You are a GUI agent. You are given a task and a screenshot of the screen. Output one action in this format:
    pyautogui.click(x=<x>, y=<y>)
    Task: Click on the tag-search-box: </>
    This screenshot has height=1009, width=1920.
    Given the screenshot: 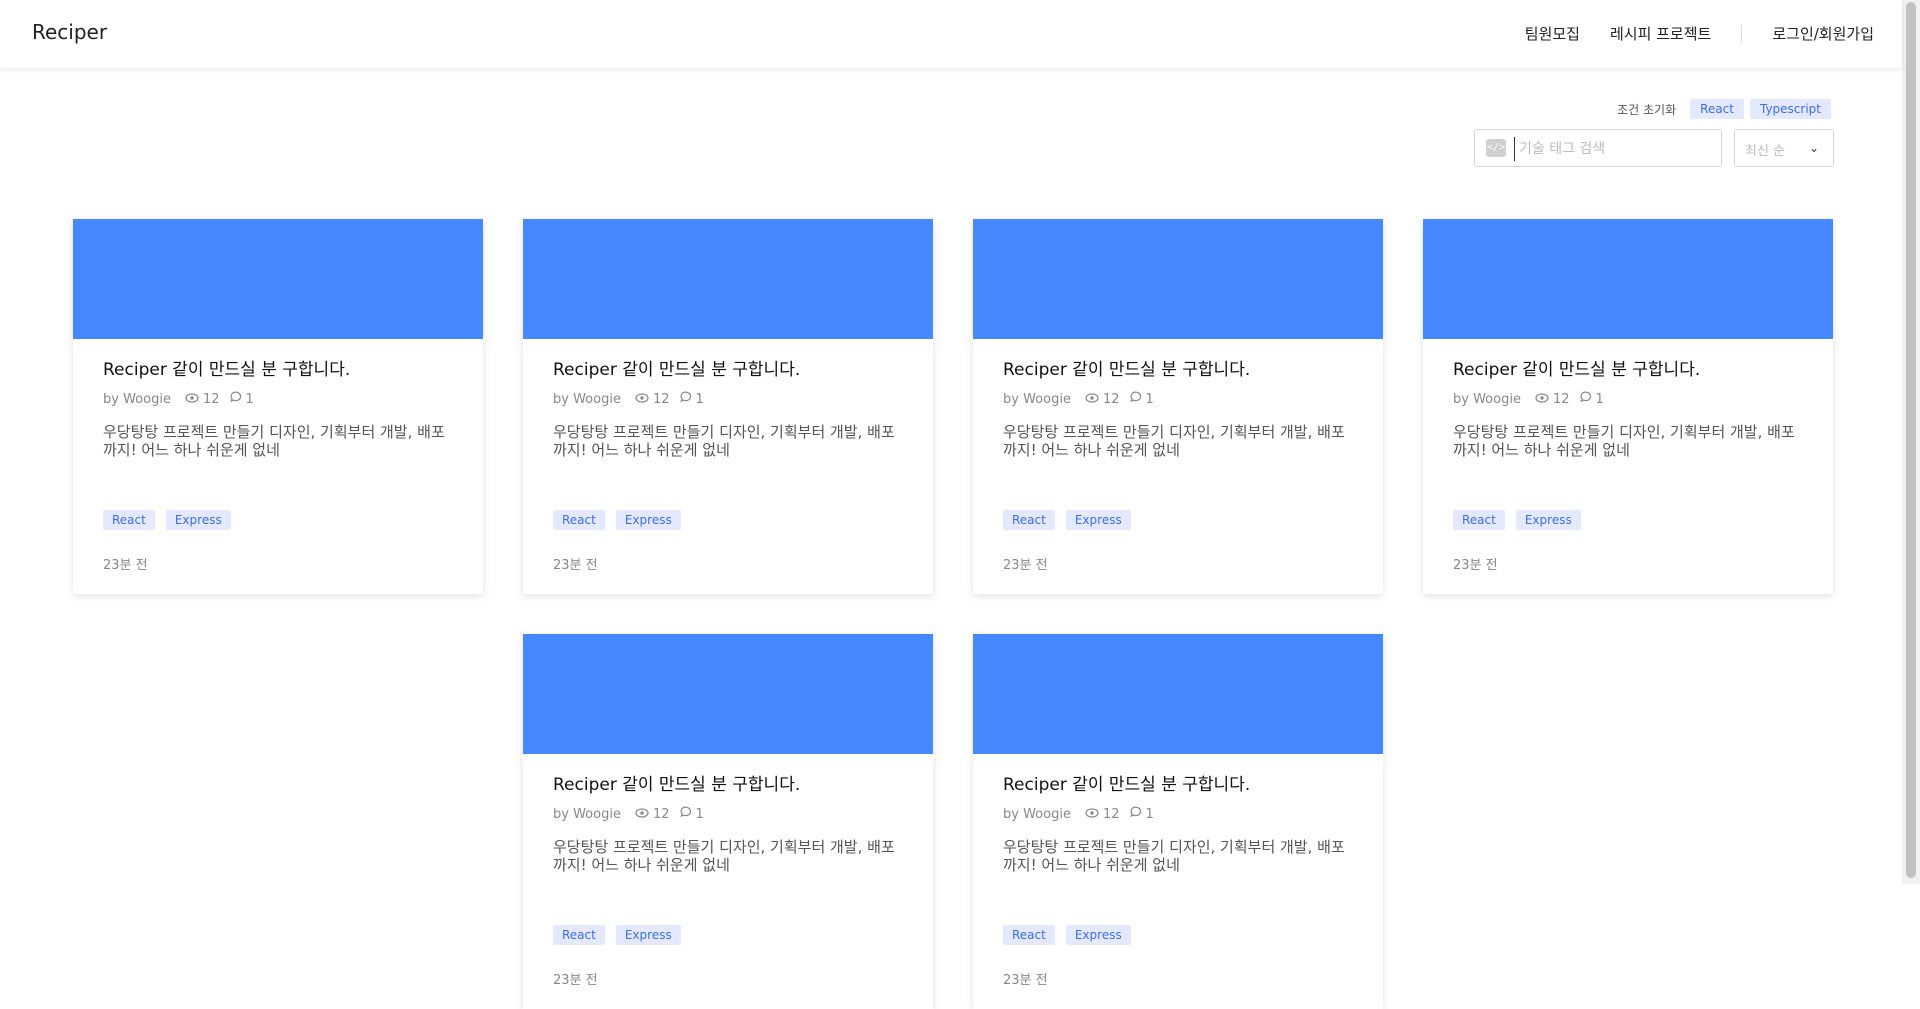 What is the action you would take?
    pyautogui.click(x=1598, y=148)
    